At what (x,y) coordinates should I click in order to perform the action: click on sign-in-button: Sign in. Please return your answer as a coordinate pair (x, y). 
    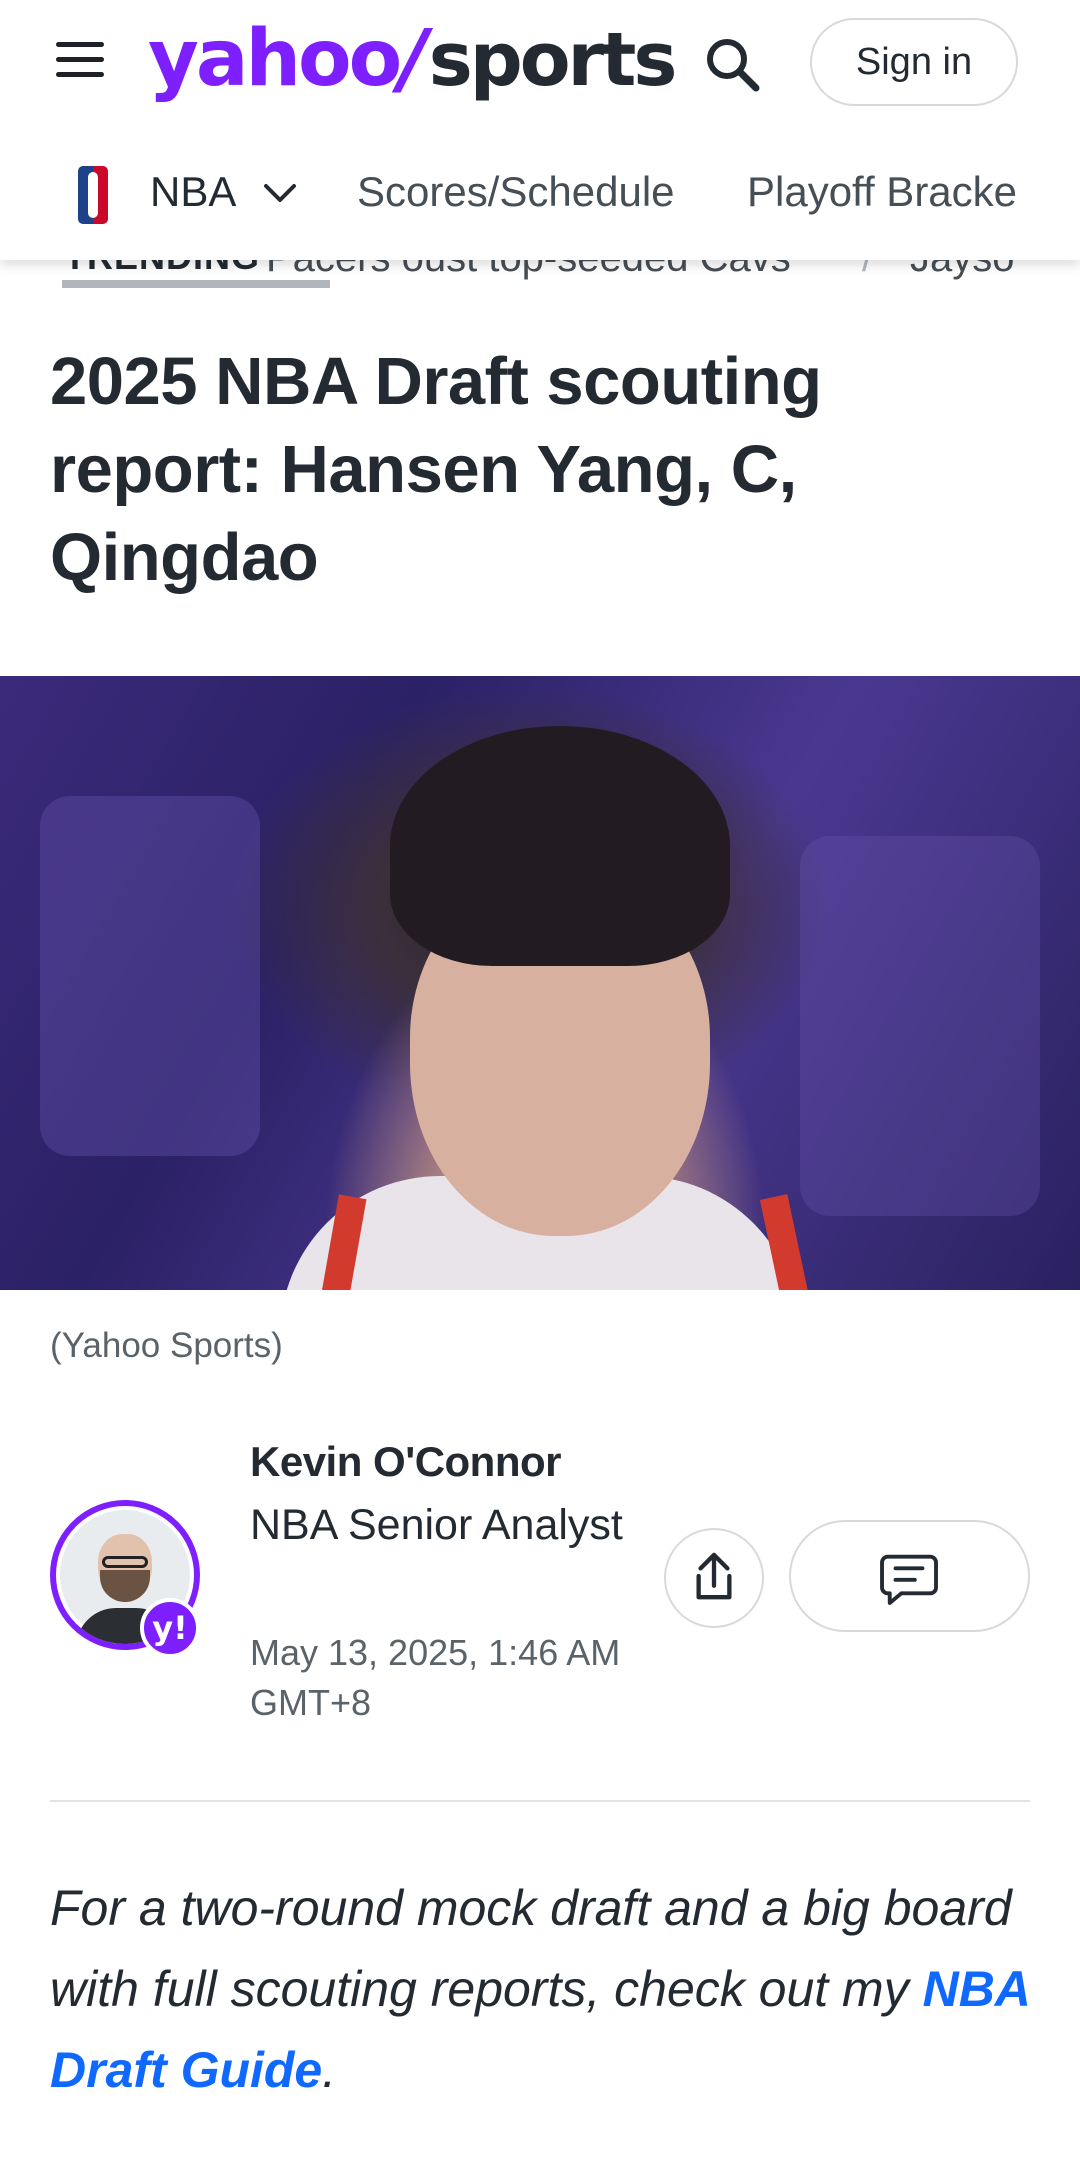
    Looking at the image, I should click on (914, 62).